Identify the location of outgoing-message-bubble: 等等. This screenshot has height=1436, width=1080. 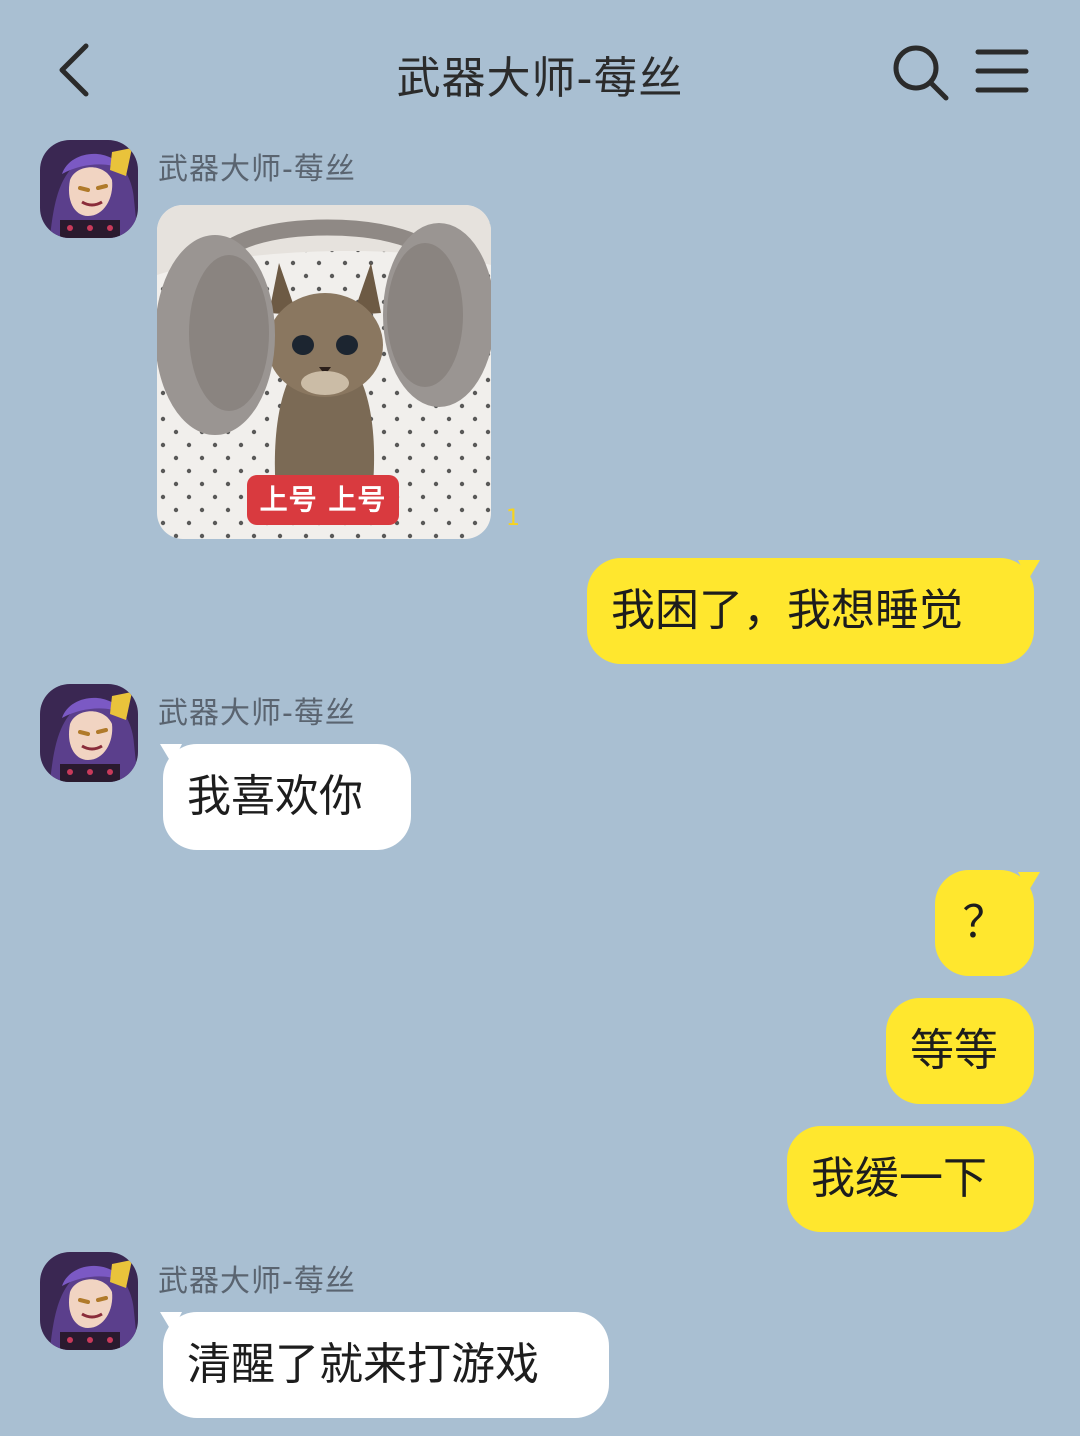
(960, 1051).